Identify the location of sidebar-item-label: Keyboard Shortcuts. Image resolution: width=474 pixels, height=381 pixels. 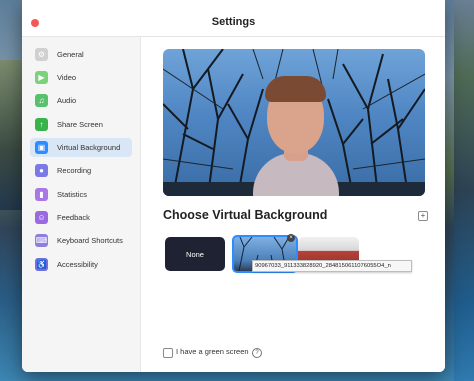
(90, 240).